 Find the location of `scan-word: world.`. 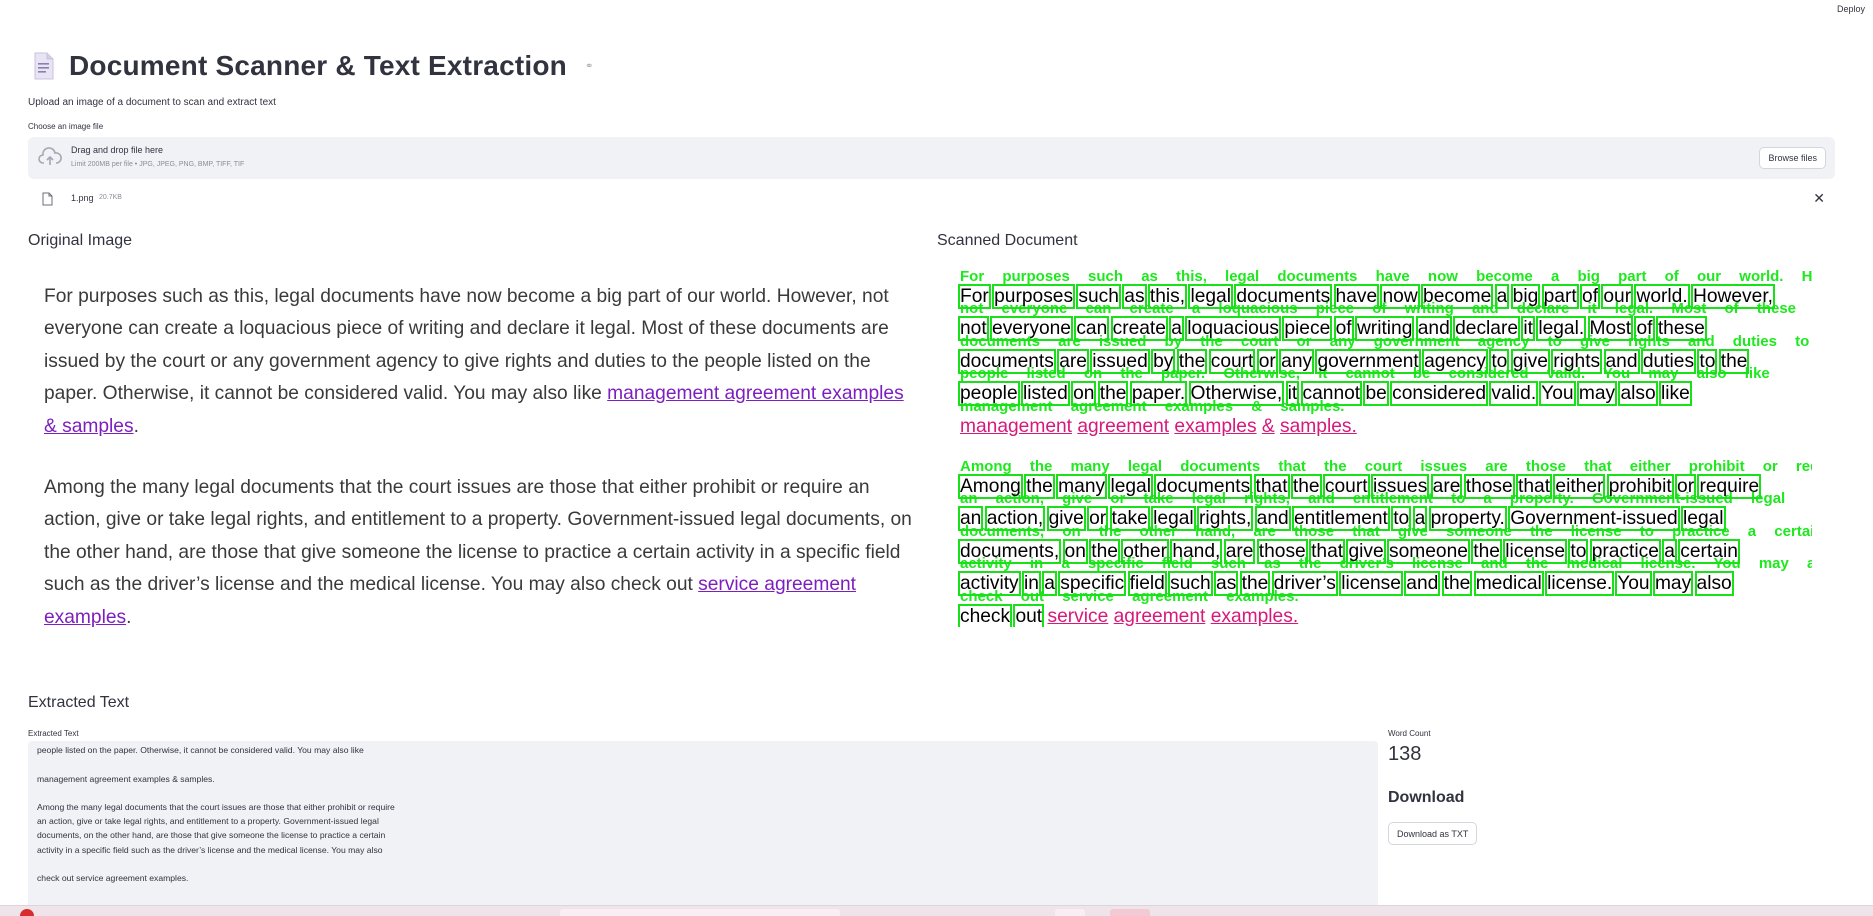

scan-word: world. is located at coordinates (1662, 296).